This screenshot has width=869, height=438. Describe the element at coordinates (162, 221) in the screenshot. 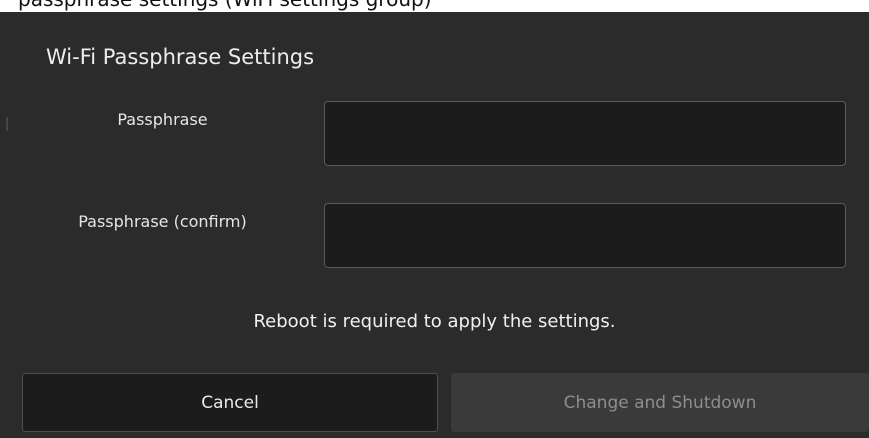

I see `passphrase-confirm-label: Passphrase (confirm)` at that location.